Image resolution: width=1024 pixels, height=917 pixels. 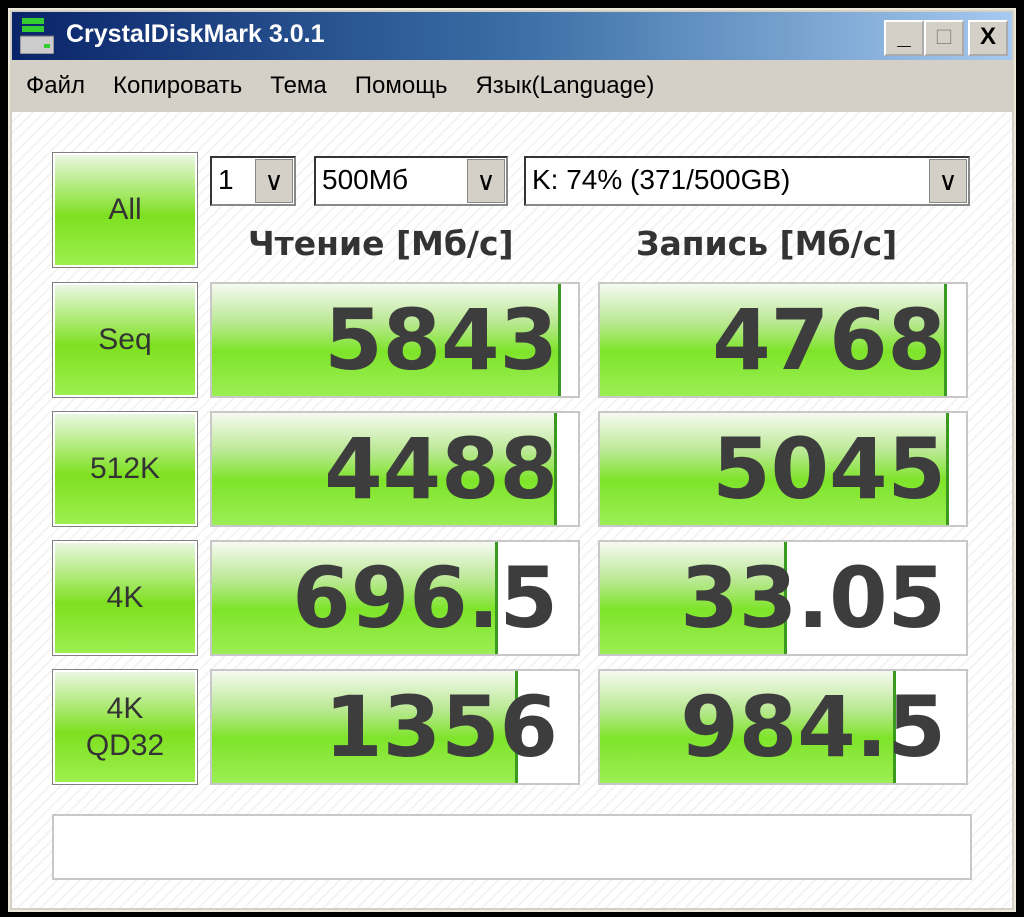 I want to click on write-value: 5045, so click(x=829, y=469).